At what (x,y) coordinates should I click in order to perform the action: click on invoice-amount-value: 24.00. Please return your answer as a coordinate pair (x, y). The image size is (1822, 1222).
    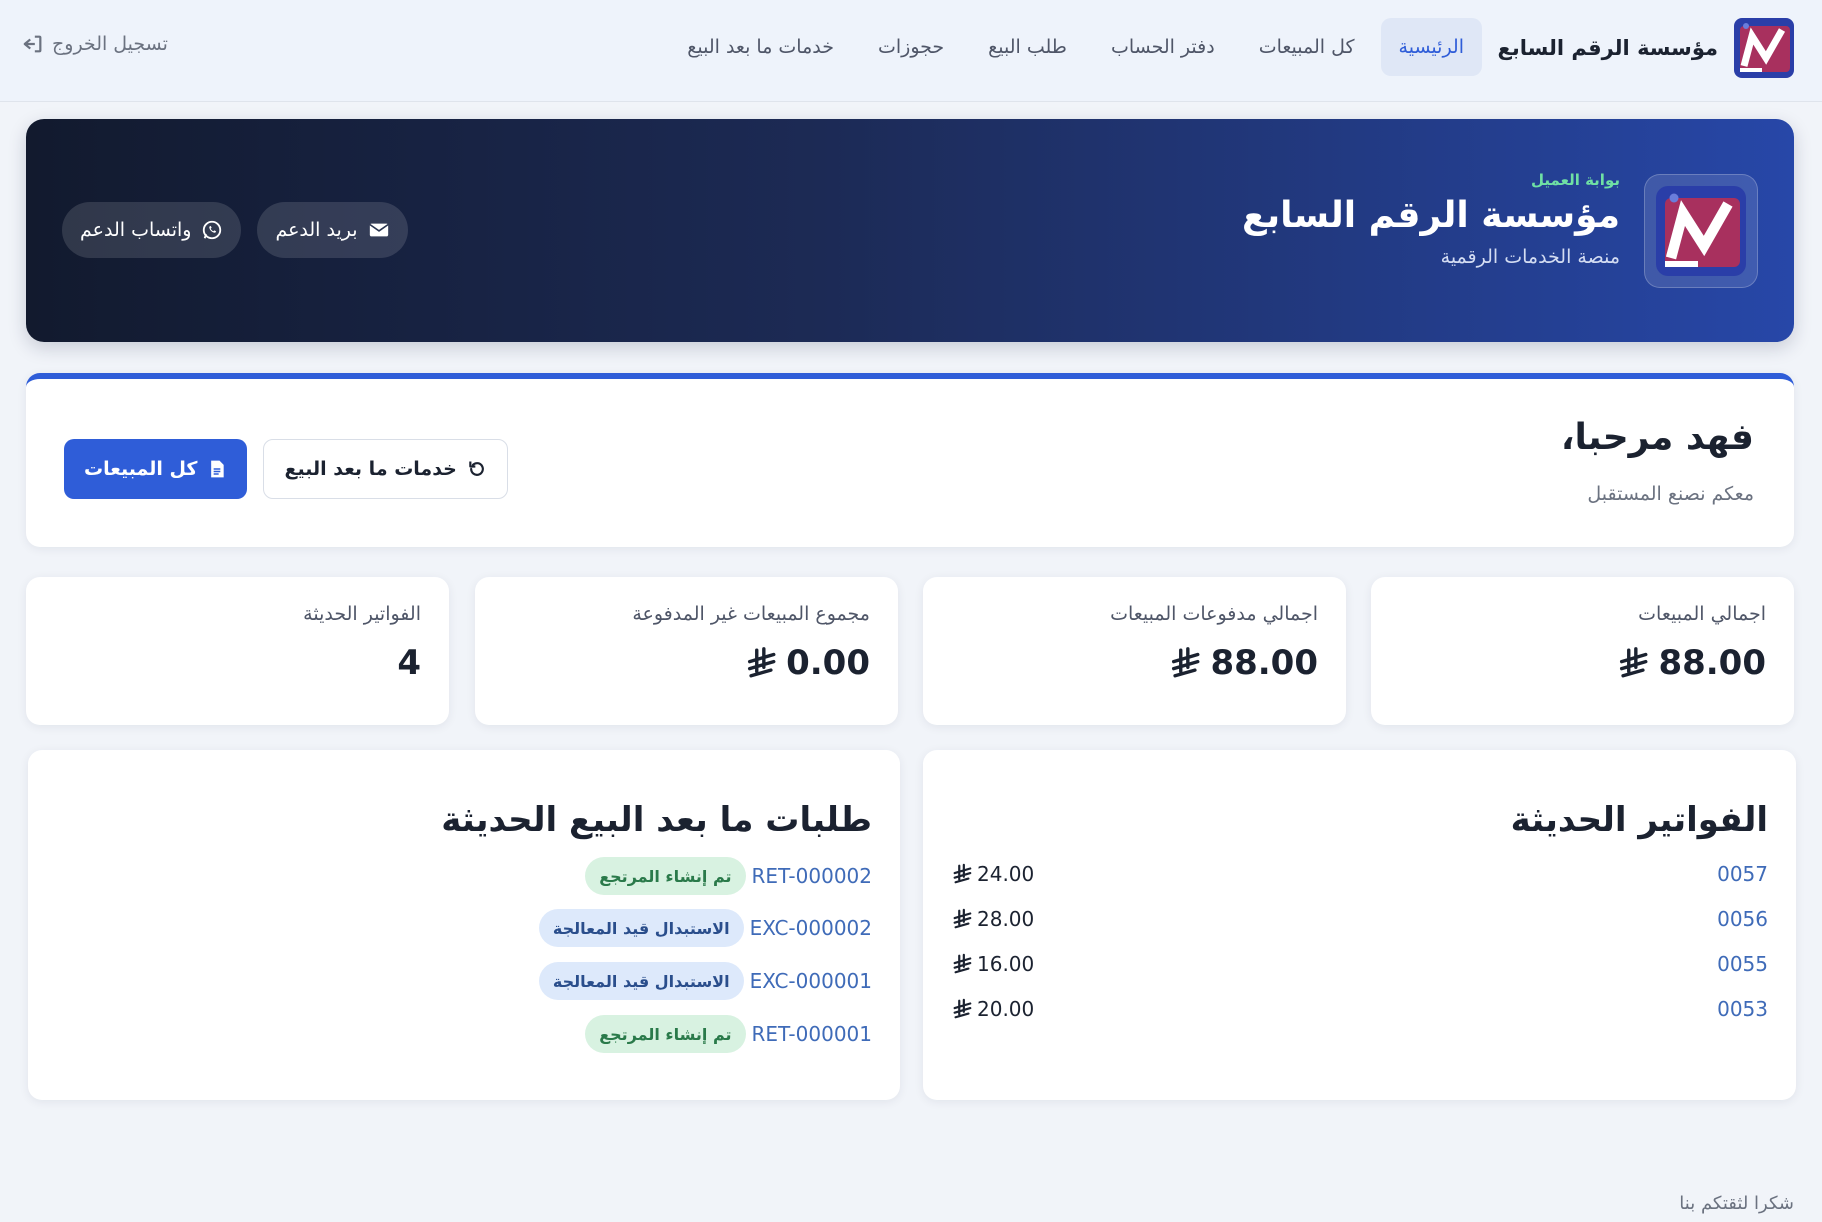
    Looking at the image, I should click on (1006, 874).